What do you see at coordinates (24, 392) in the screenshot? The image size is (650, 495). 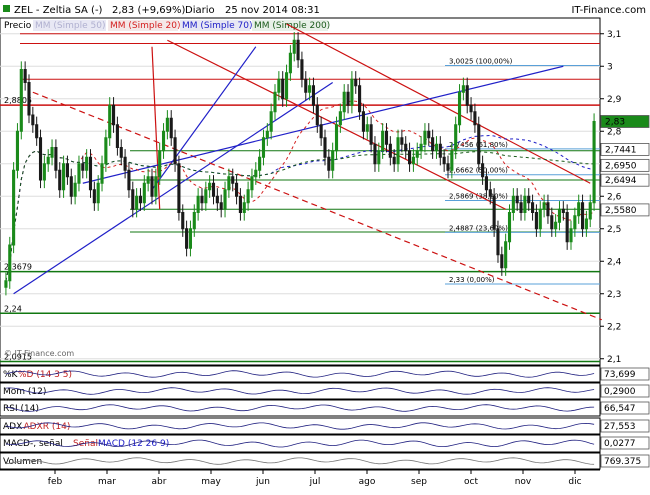 I see `indicator-label: Mom (12)` at bounding box center [24, 392].